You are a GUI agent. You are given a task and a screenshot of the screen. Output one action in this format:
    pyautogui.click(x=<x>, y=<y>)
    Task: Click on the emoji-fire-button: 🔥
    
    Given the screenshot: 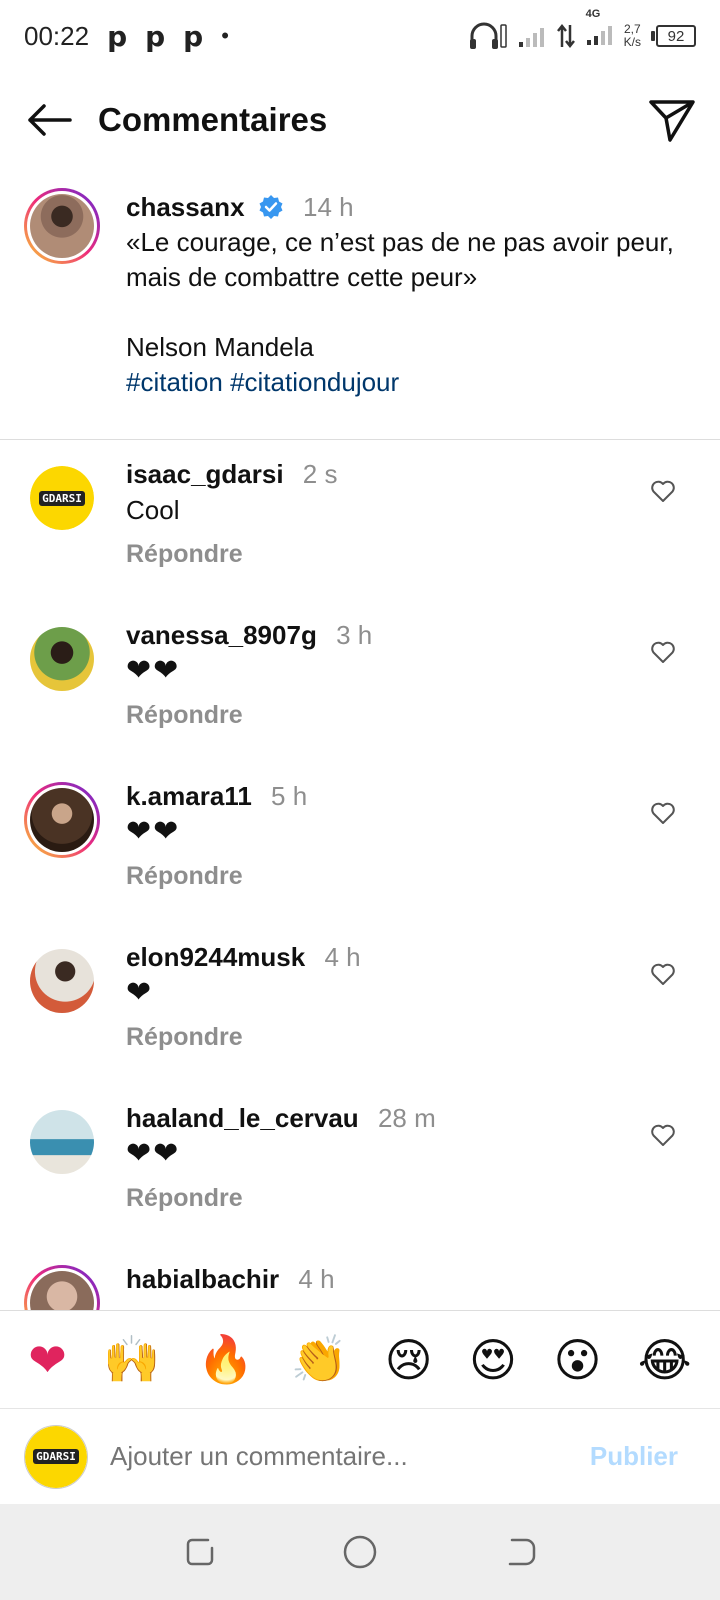 What is the action you would take?
    pyautogui.click(x=225, y=1359)
    